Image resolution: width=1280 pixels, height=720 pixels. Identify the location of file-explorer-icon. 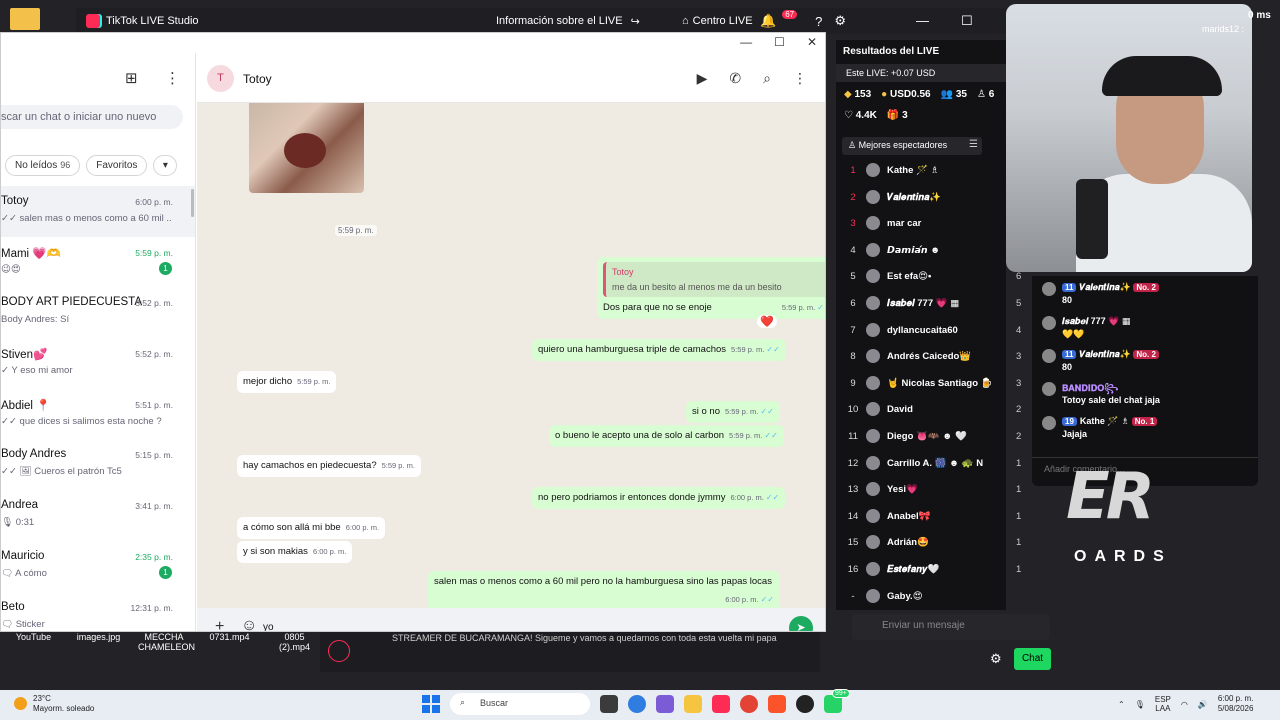
(693, 704).